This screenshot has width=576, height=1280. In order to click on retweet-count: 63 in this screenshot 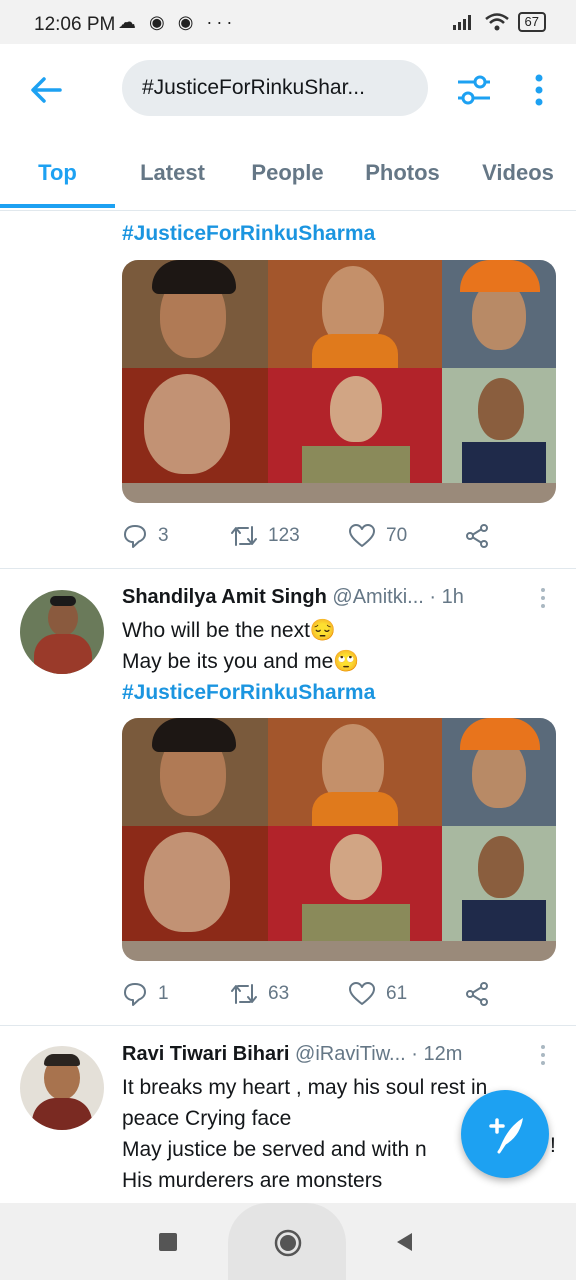, I will do `click(279, 993)`.